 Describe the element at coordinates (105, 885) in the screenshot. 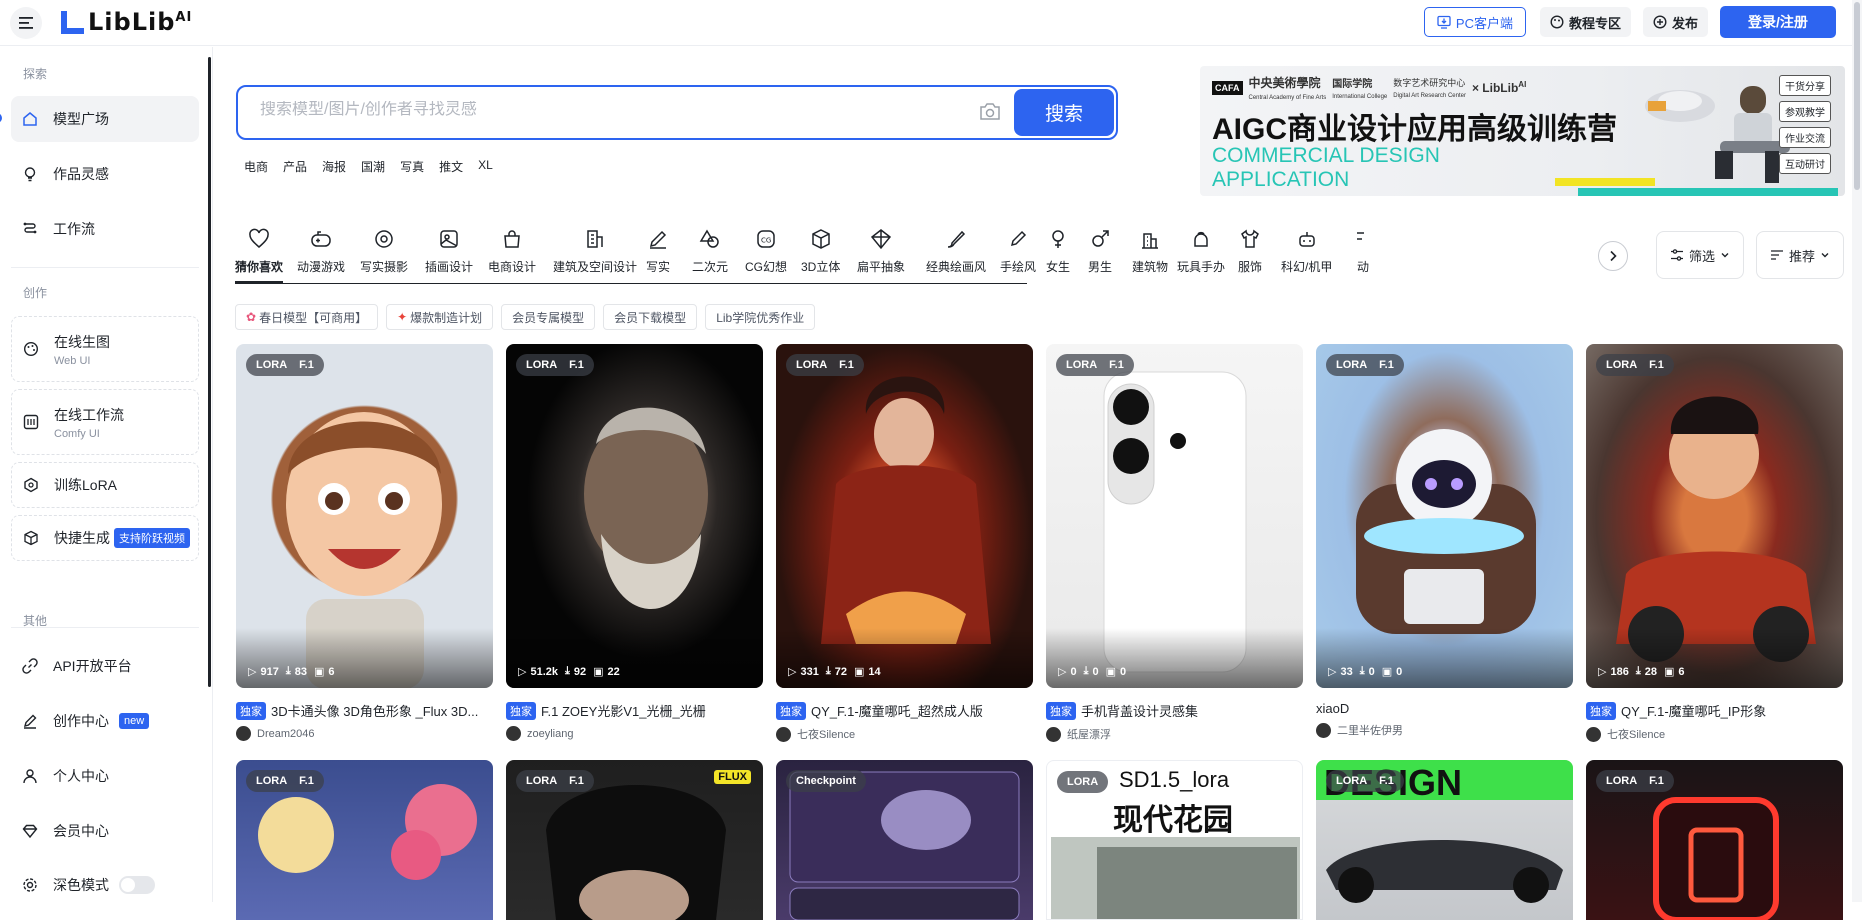

I see `sidebar-item-dark-mode: 深色模式` at that location.